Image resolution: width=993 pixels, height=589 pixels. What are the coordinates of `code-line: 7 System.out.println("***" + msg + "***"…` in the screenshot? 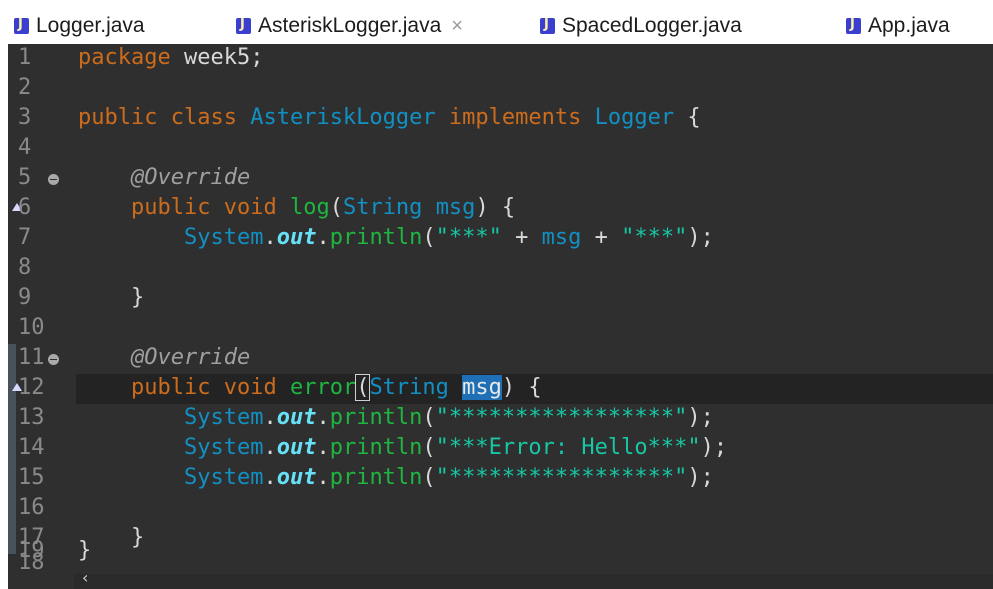 It's located at (366, 237).